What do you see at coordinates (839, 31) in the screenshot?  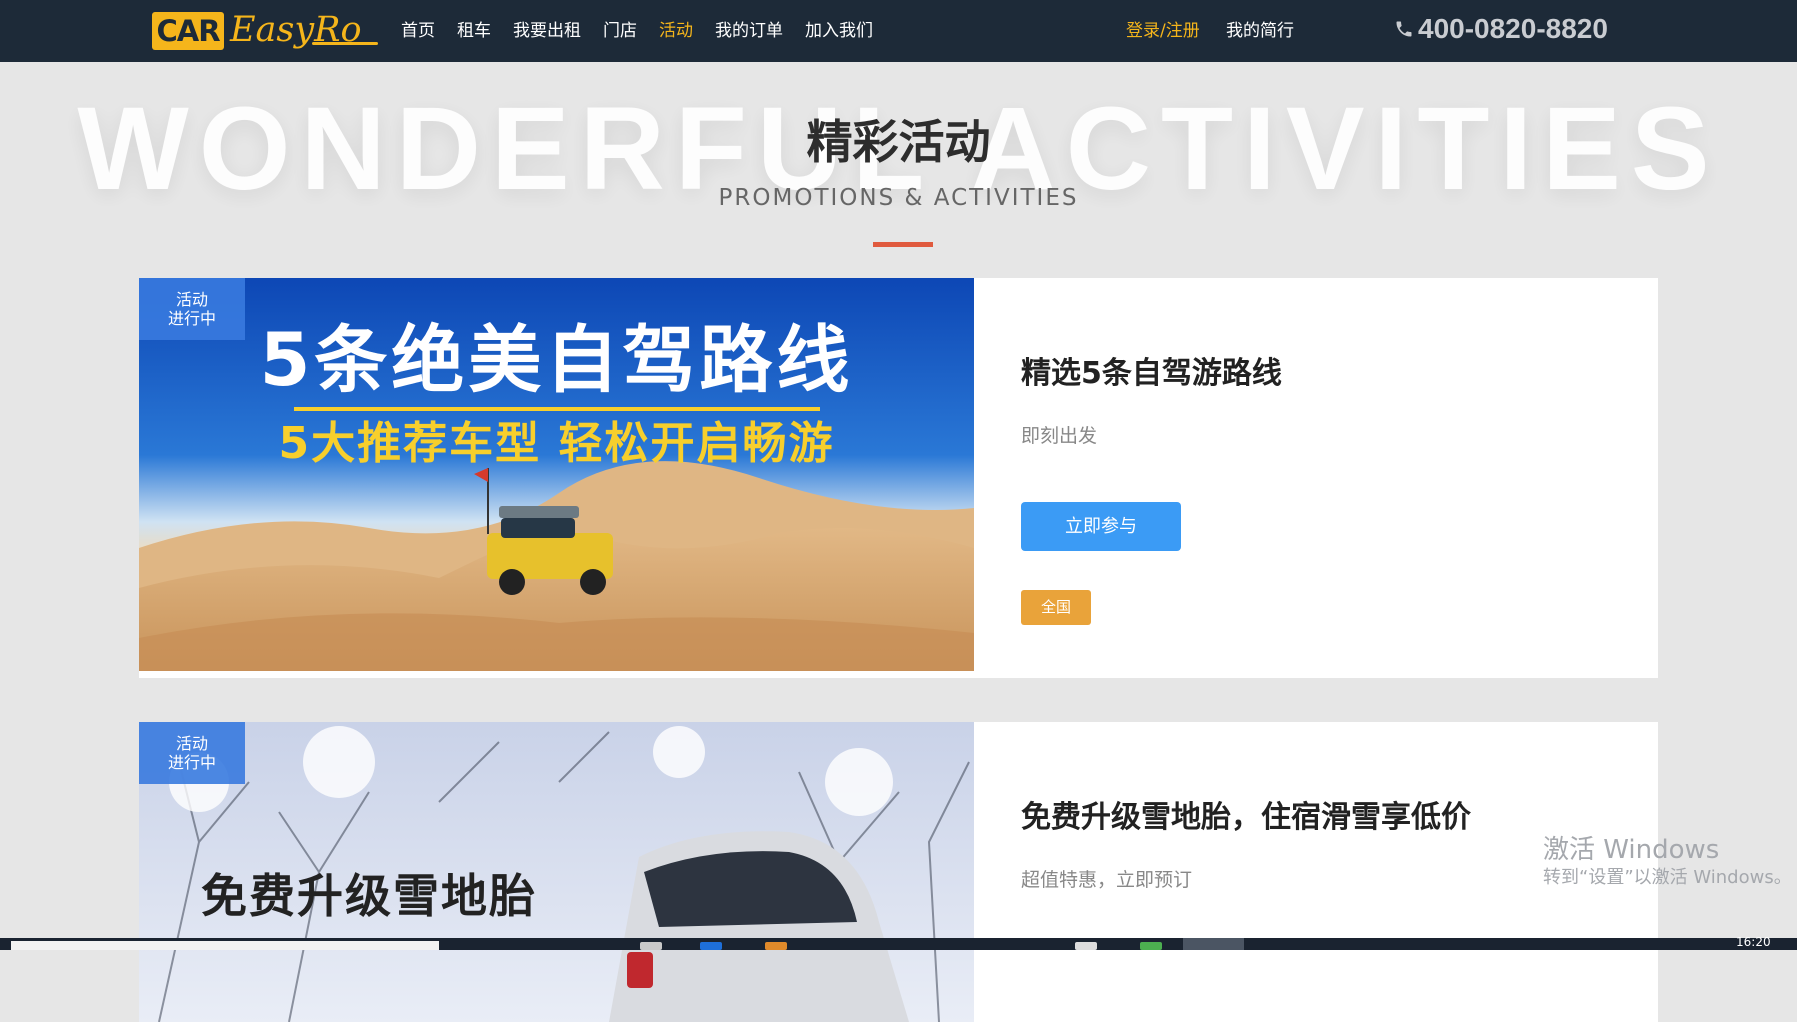 I see `nav-item-join-us: 加入我们` at bounding box center [839, 31].